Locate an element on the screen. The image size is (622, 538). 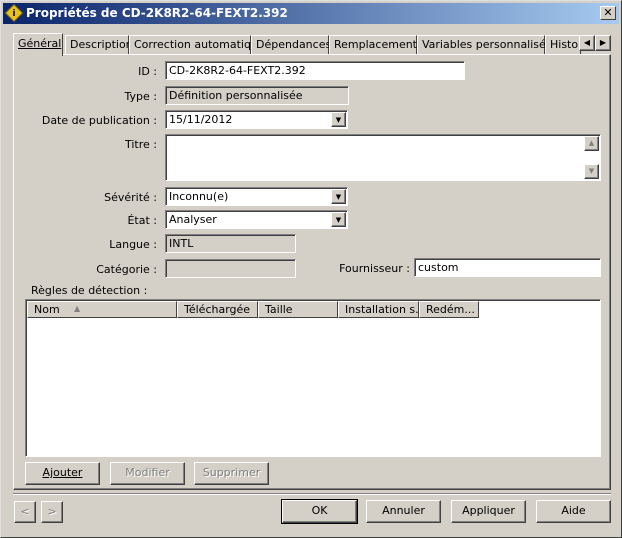
tab-auto-correction: Correction automatique is located at coordinates (197, 44).